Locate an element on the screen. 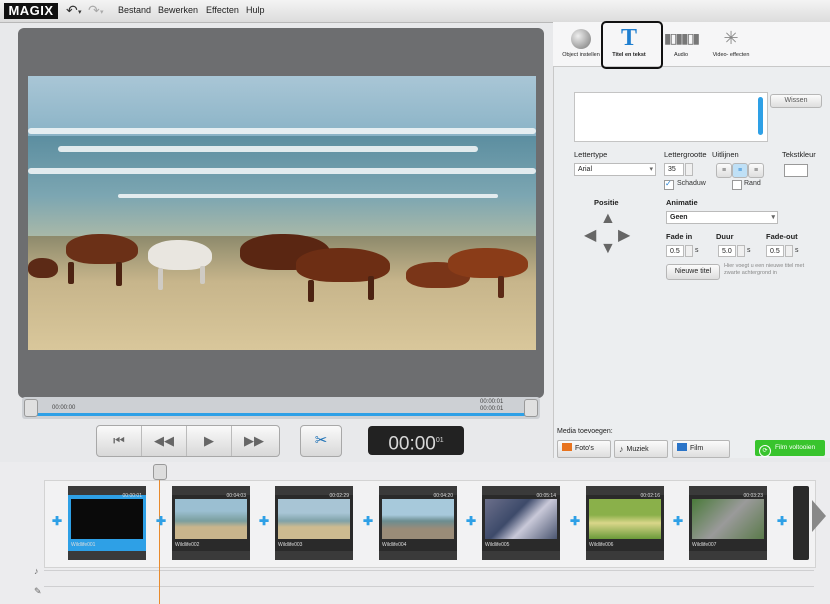 The image size is (830, 604). align-left-button: ≡ is located at coordinates (724, 170).